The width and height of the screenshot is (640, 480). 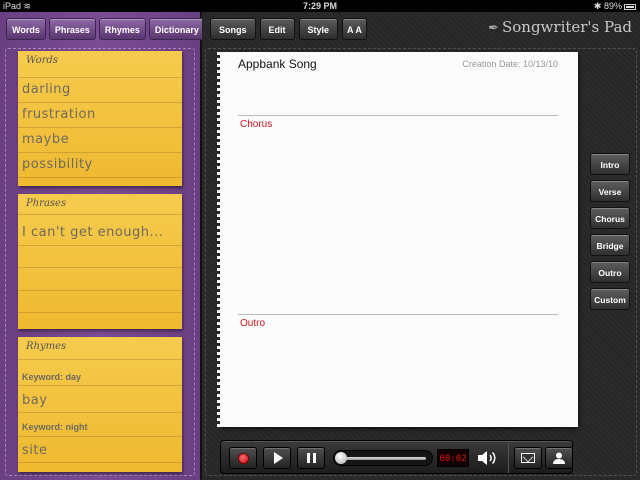 I want to click on play-icon, so click(x=278, y=458).